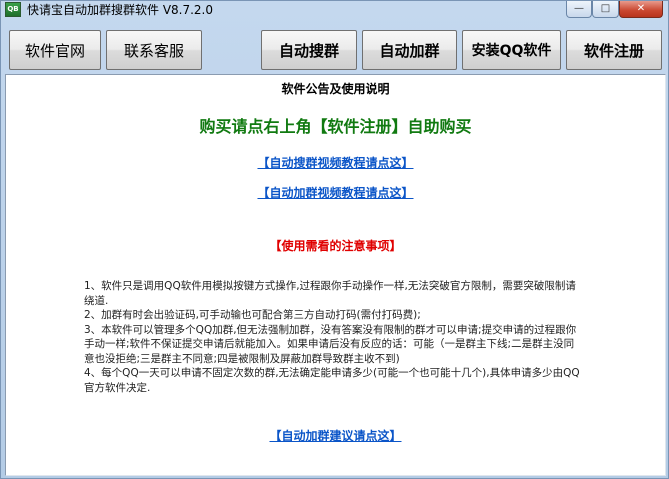  What do you see at coordinates (335, 163) in the screenshot?
I see `search-video-tutorial-link: 【自动搜群视频教程请点这】` at bounding box center [335, 163].